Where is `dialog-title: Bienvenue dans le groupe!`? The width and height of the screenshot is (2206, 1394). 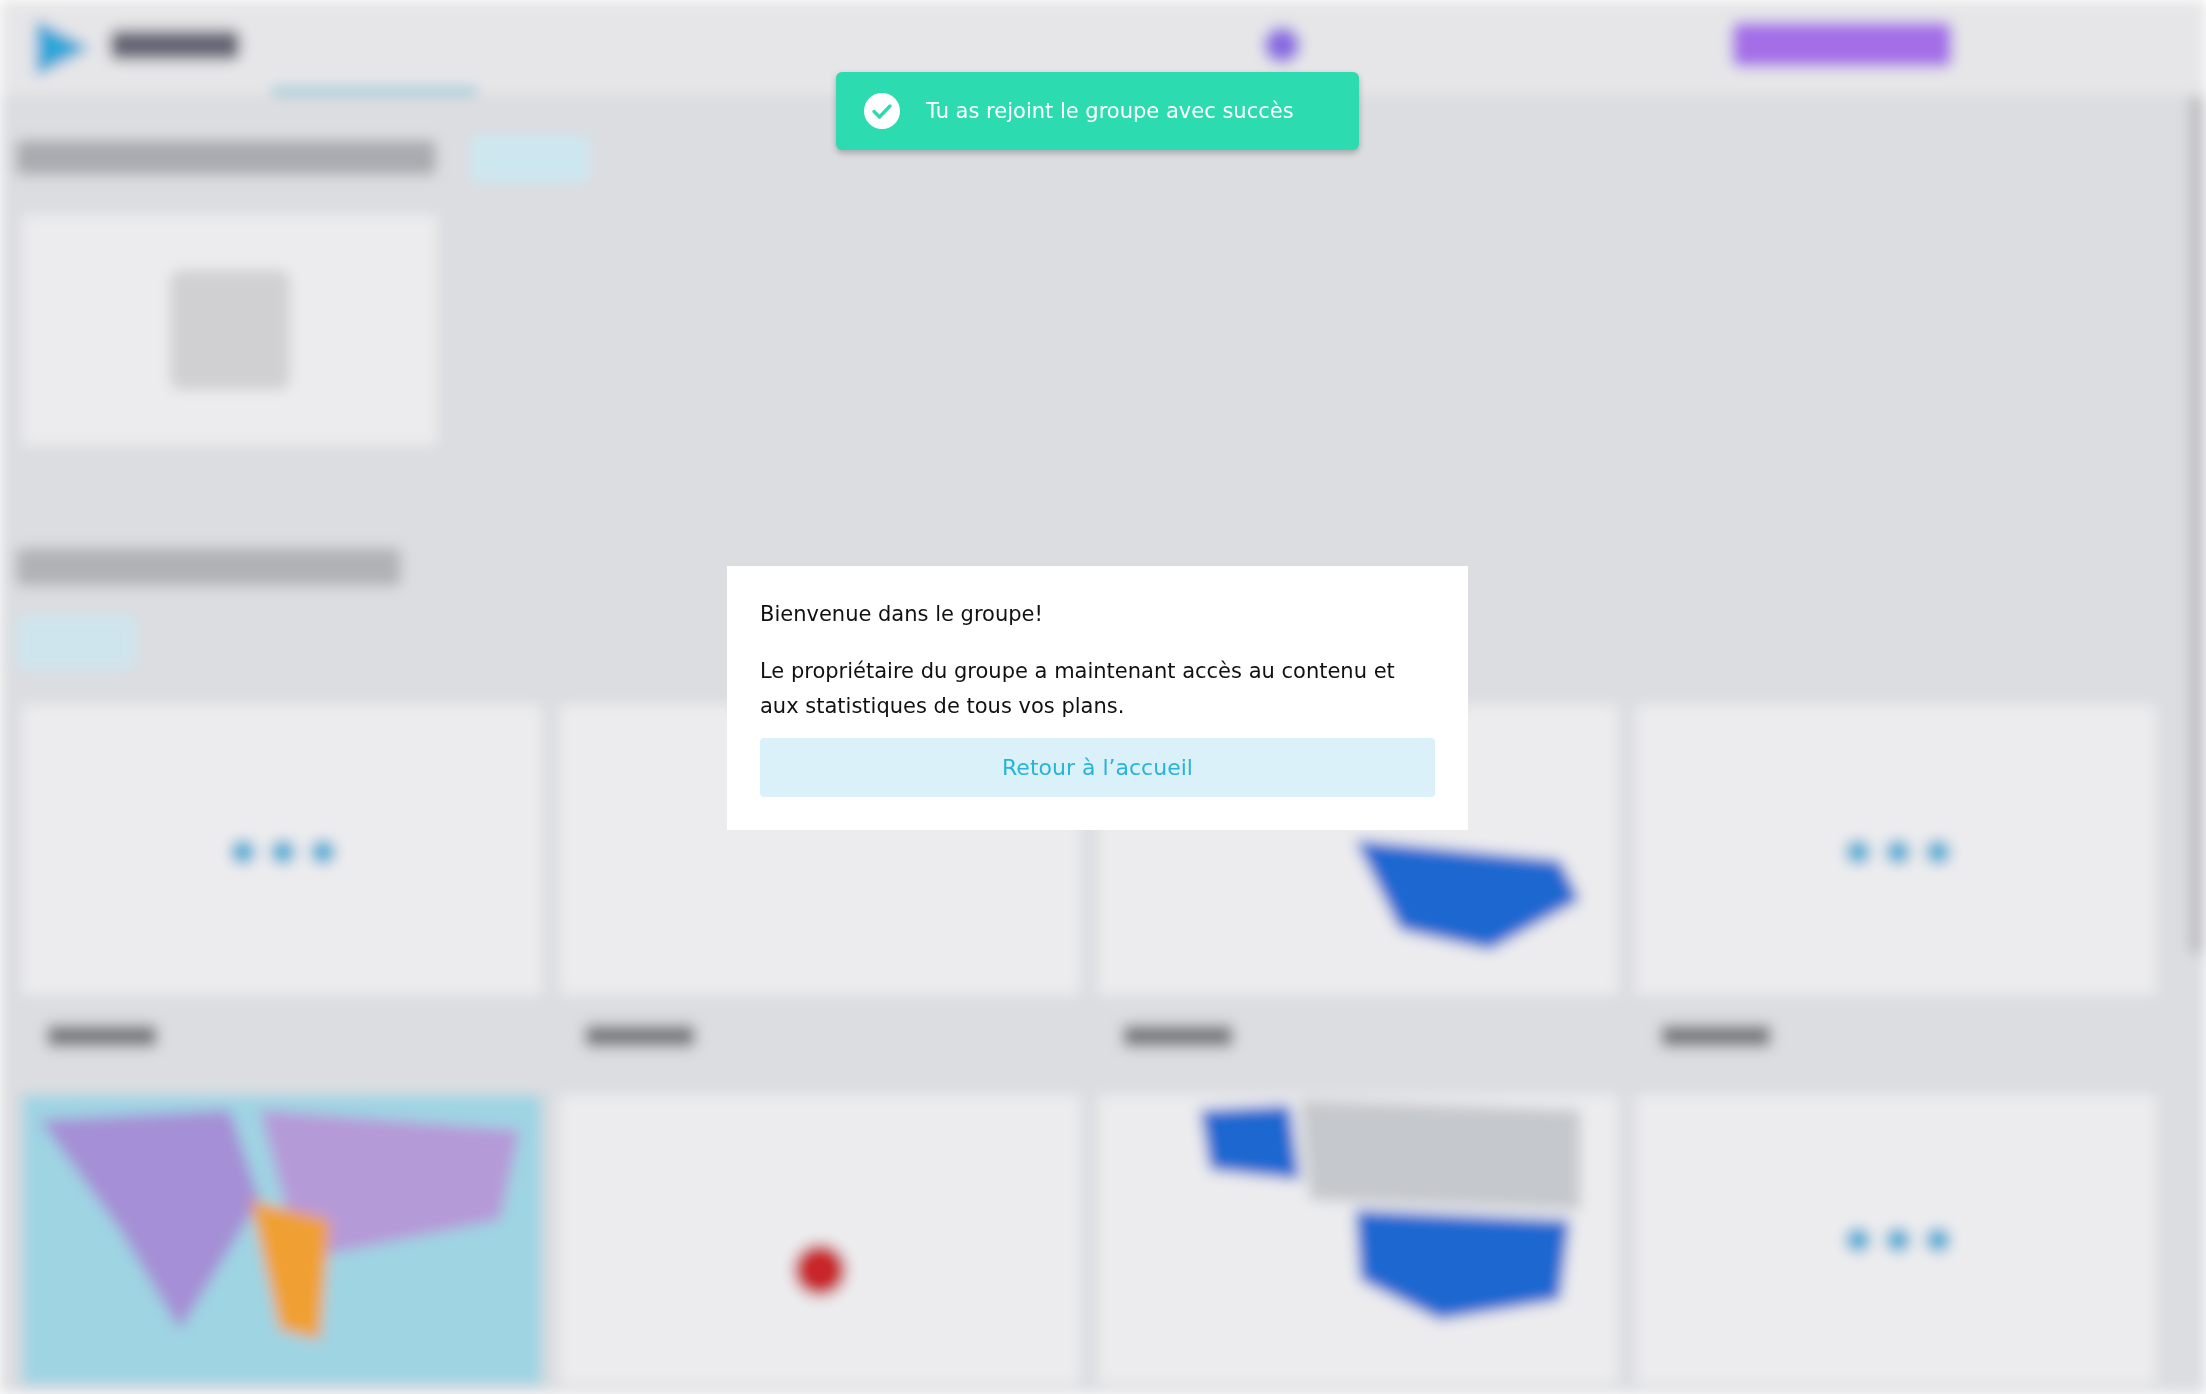 dialog-title: Bienvenue dans le groupe! is located at coordinates (902, 614).